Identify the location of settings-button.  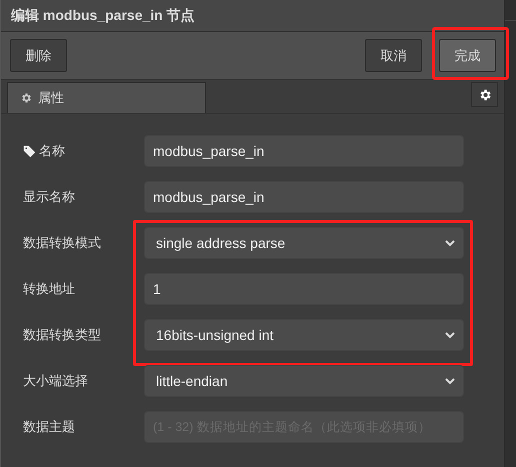
(484, 94).